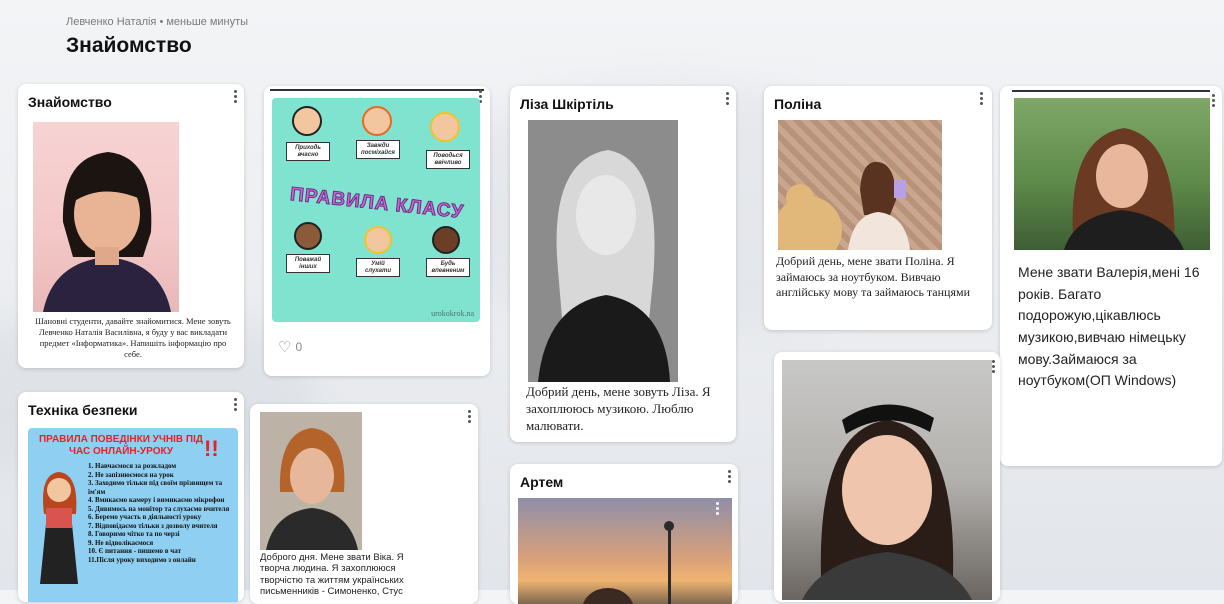  Describe the element at coordinates (131, 474) in the screenshot. I see `rules-list-item: 2. Не запізнюємося на урок` at that location.